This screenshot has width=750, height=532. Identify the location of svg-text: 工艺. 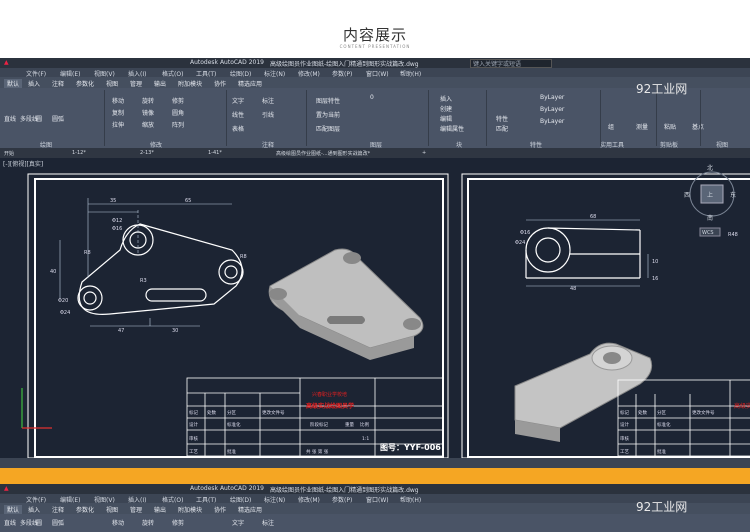
(193, 452).